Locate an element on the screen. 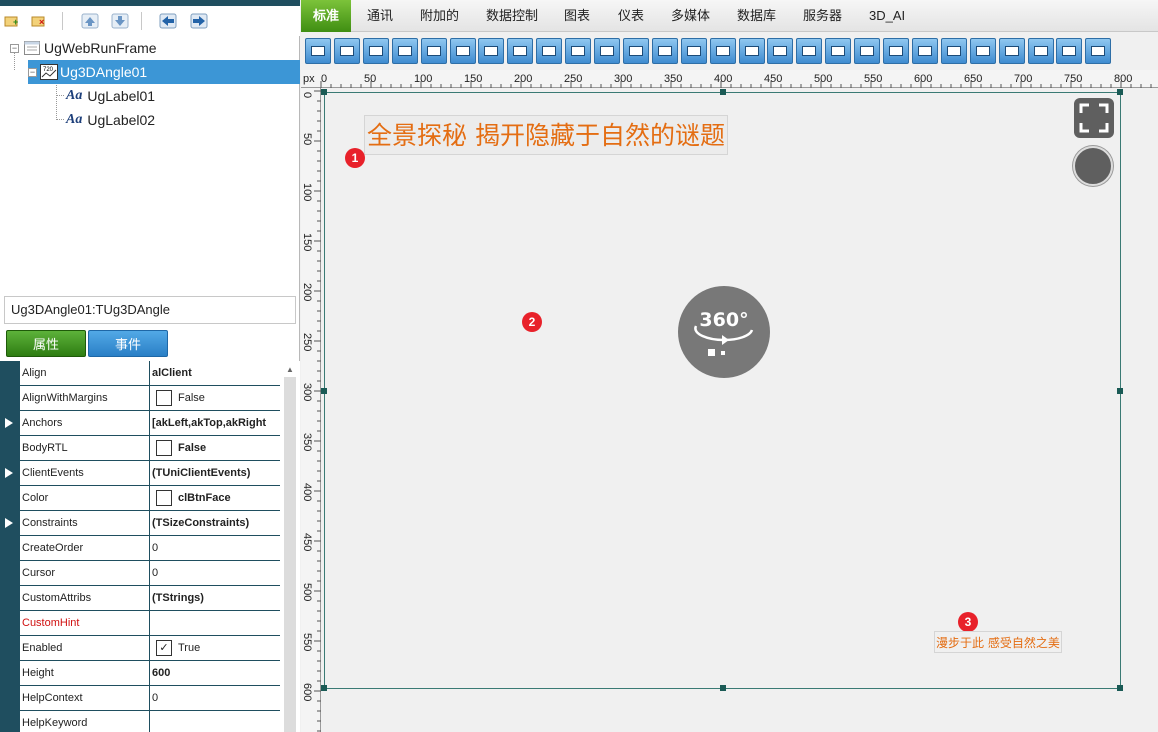  component-name-field: Ug3DAngle01:TUg3DAngle is located at coordinates (150, 310).